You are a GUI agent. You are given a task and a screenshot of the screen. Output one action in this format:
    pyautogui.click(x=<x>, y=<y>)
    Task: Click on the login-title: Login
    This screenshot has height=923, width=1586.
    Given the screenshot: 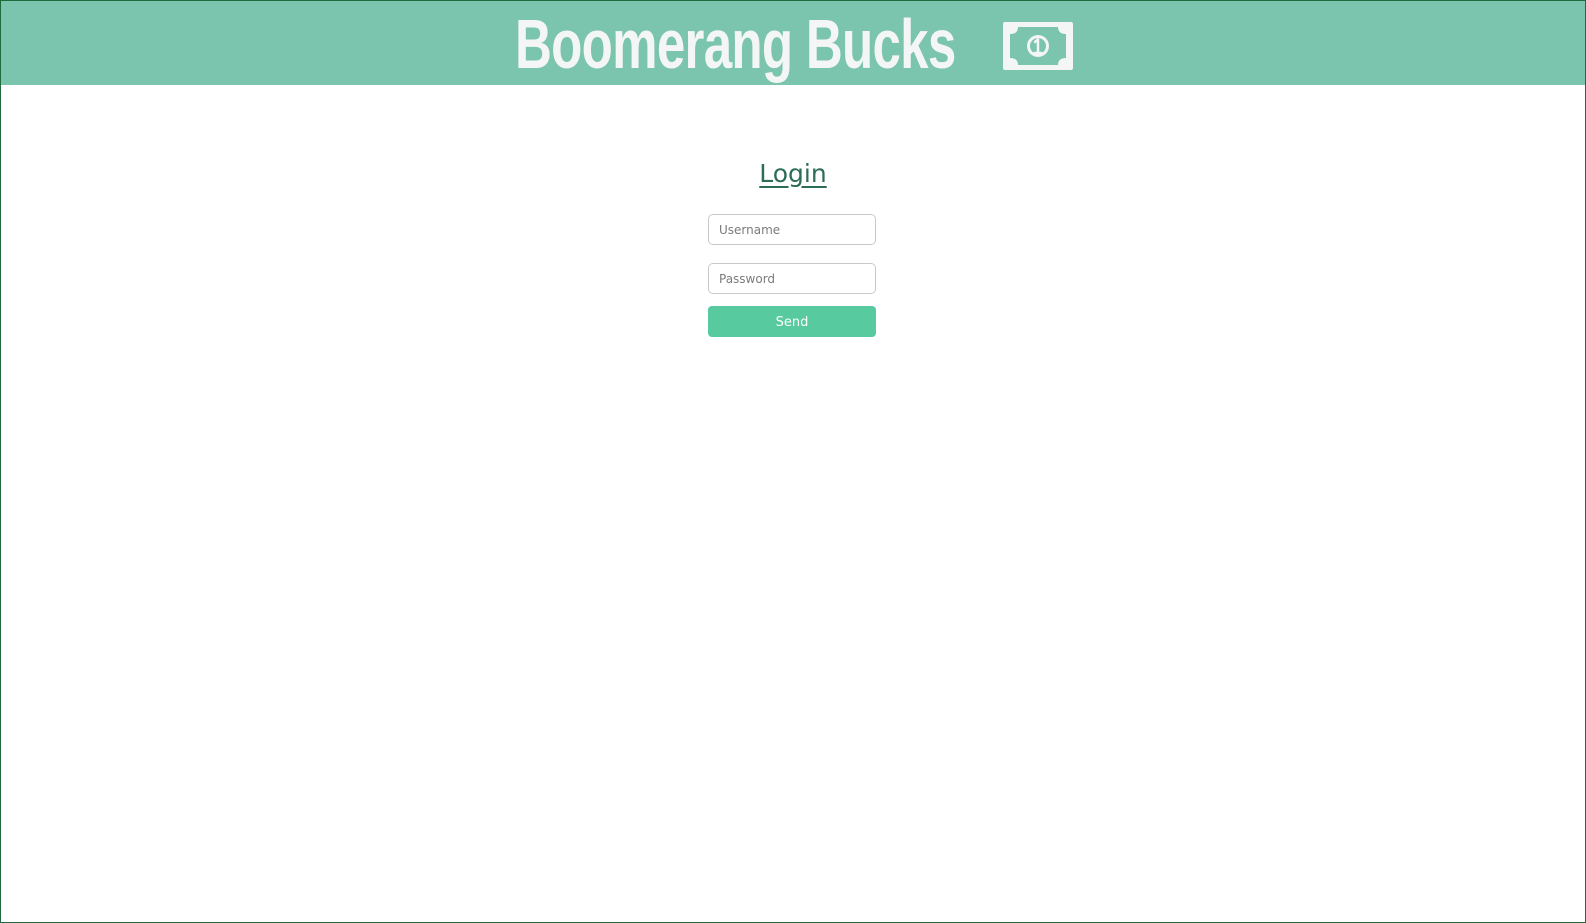 What is the action you would take?
    pyautogui.click(x=793, y=173)
    